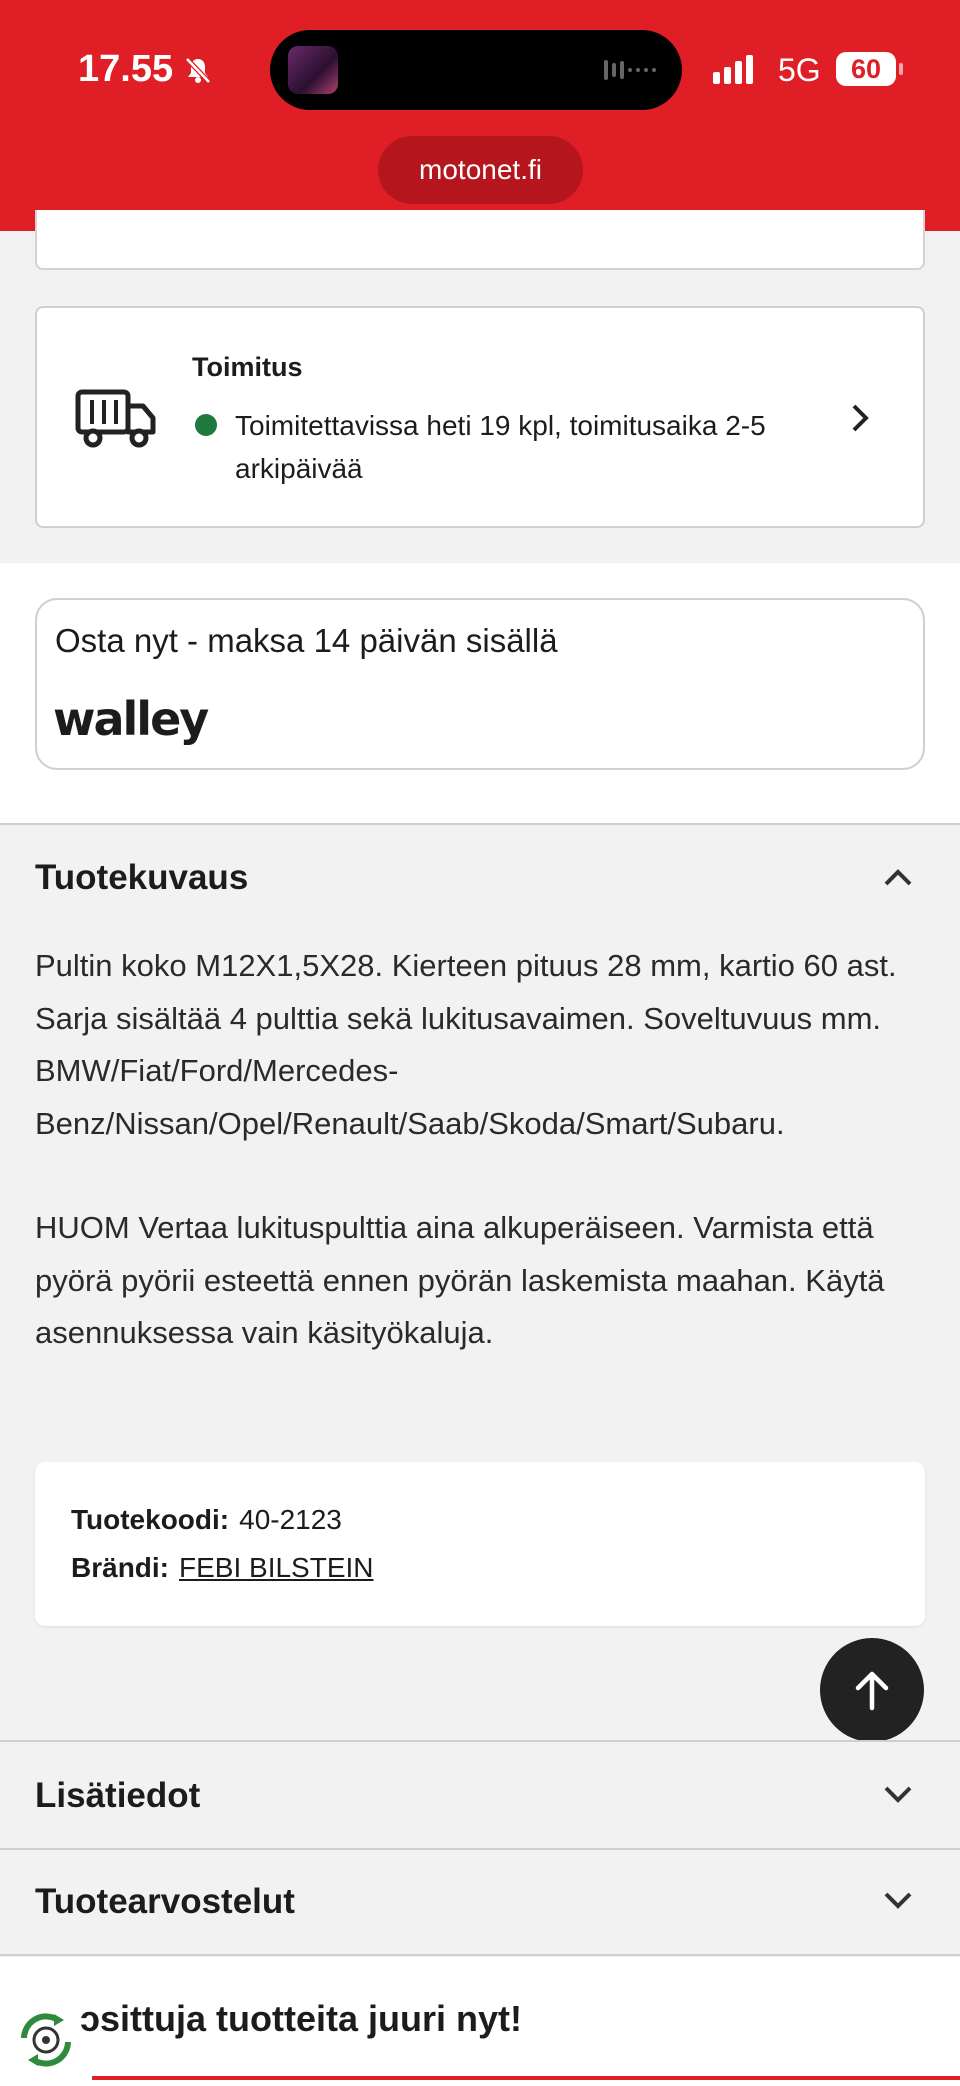  Describe the element at coordinates (898, 877) in the screenshot. I see `chevron-up-icon` at that location.